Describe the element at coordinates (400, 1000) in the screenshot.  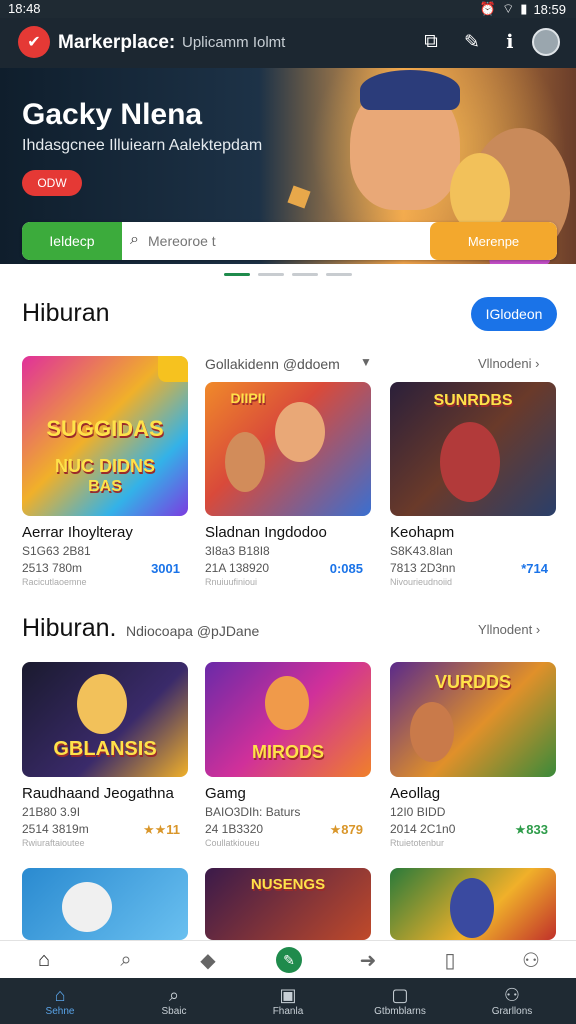
I see `nav-item-box: ▢ Gtbmblarns` at that location.